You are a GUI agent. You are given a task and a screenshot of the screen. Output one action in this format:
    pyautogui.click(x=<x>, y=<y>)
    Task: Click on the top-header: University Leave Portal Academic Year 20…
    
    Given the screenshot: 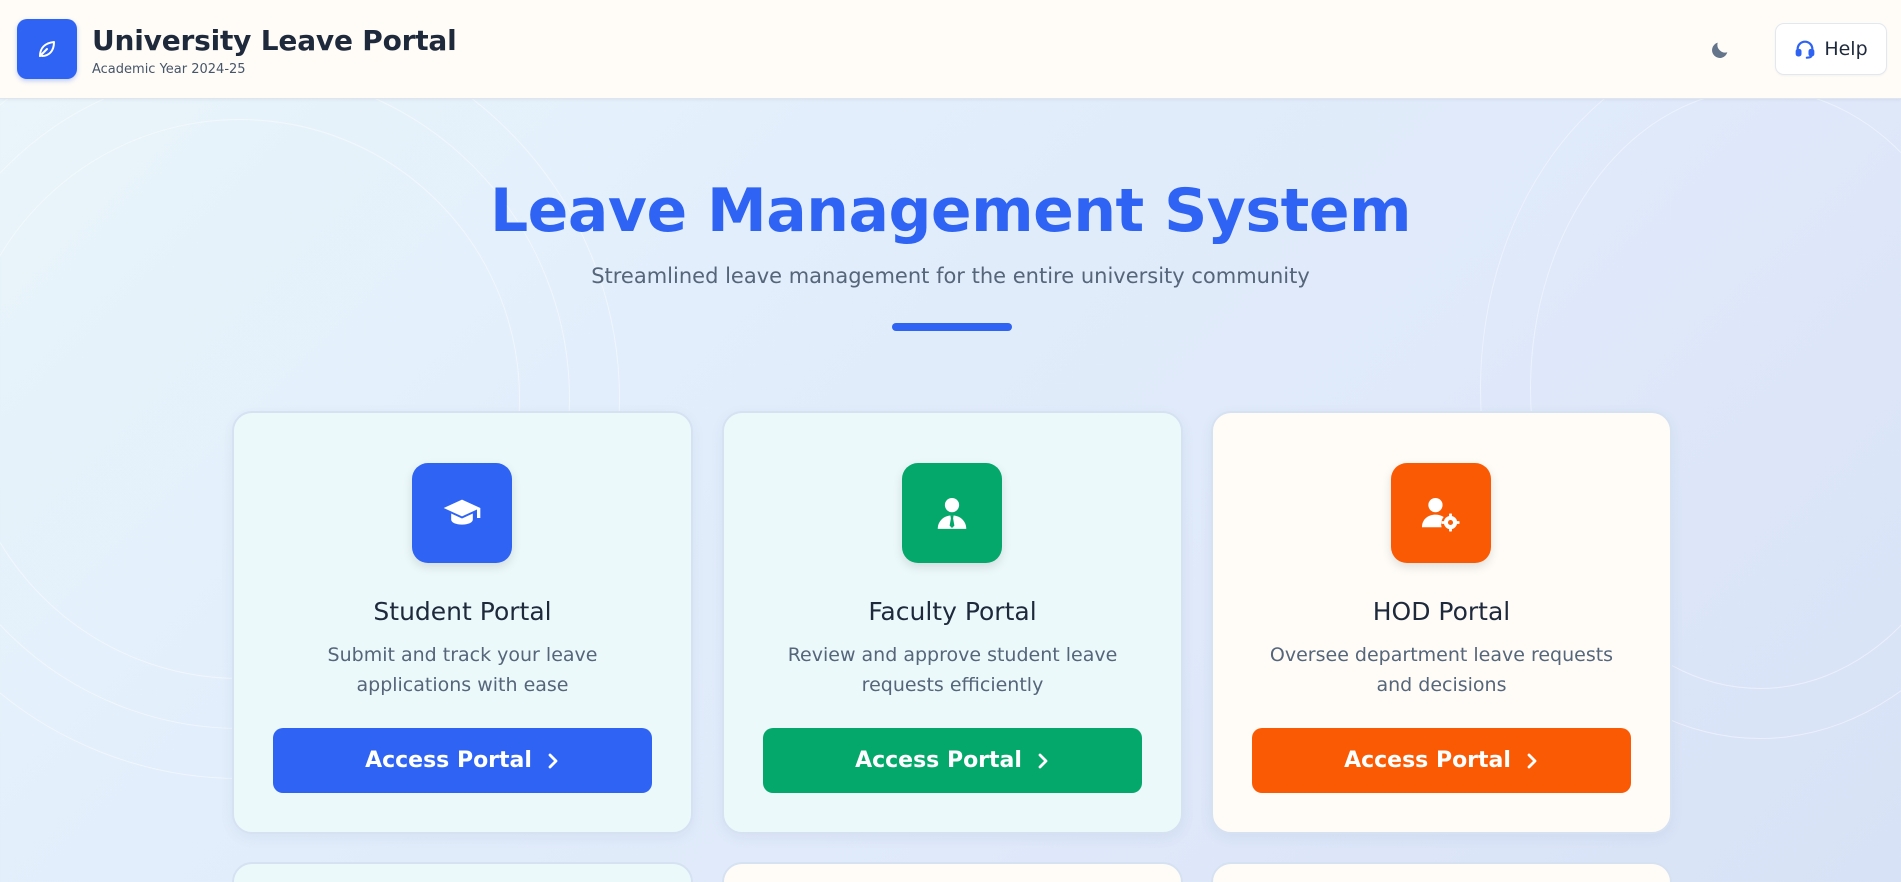 What is the action you would take?
    pyautogui.click(x=950, y=49)
    